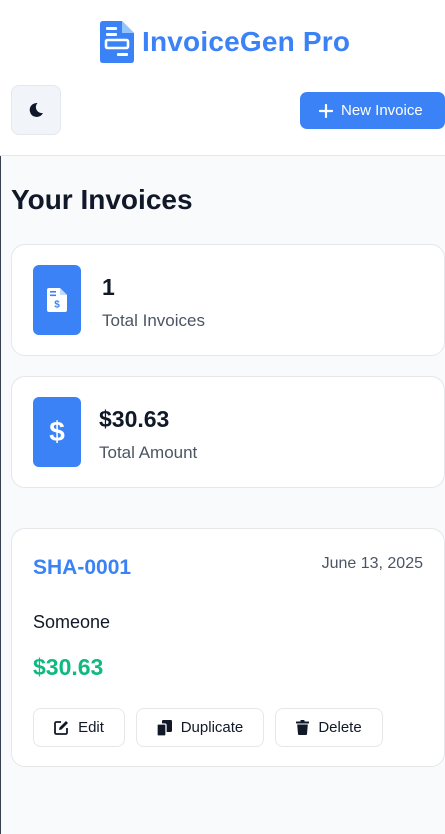 This screenshot has height=834, width=445. I want to click on stat-card-total-amount: $ $30.63 Total Amount, so click(228, 432).